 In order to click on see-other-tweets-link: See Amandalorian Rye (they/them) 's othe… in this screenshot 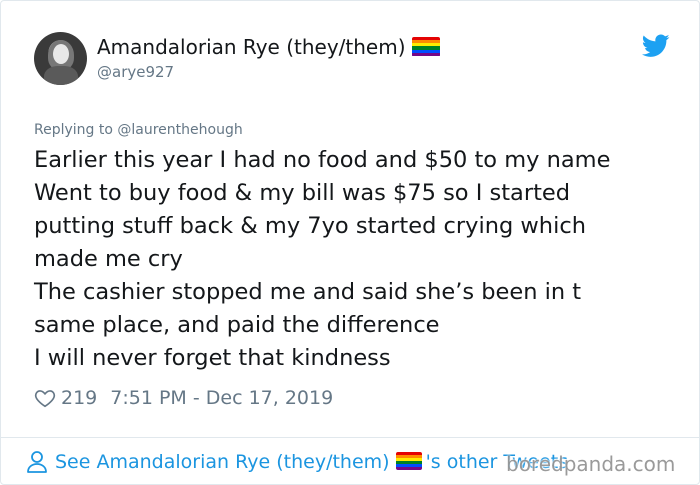, I will do `click(297, 462)`.